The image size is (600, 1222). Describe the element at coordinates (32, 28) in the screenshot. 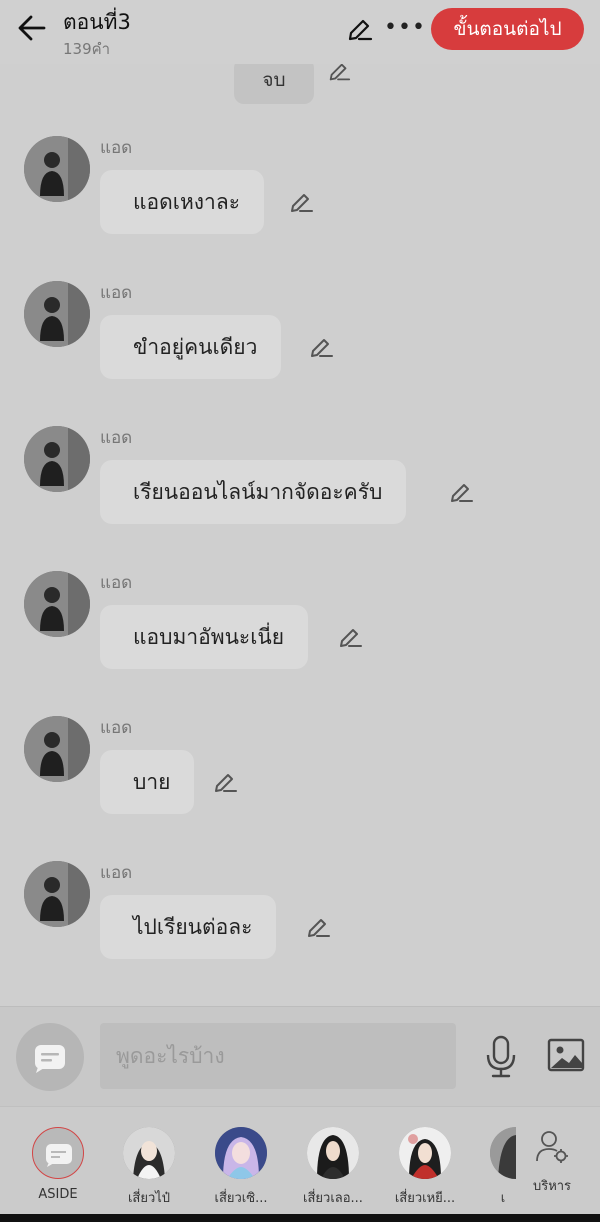

I see `back-arrow-icon` at that location.